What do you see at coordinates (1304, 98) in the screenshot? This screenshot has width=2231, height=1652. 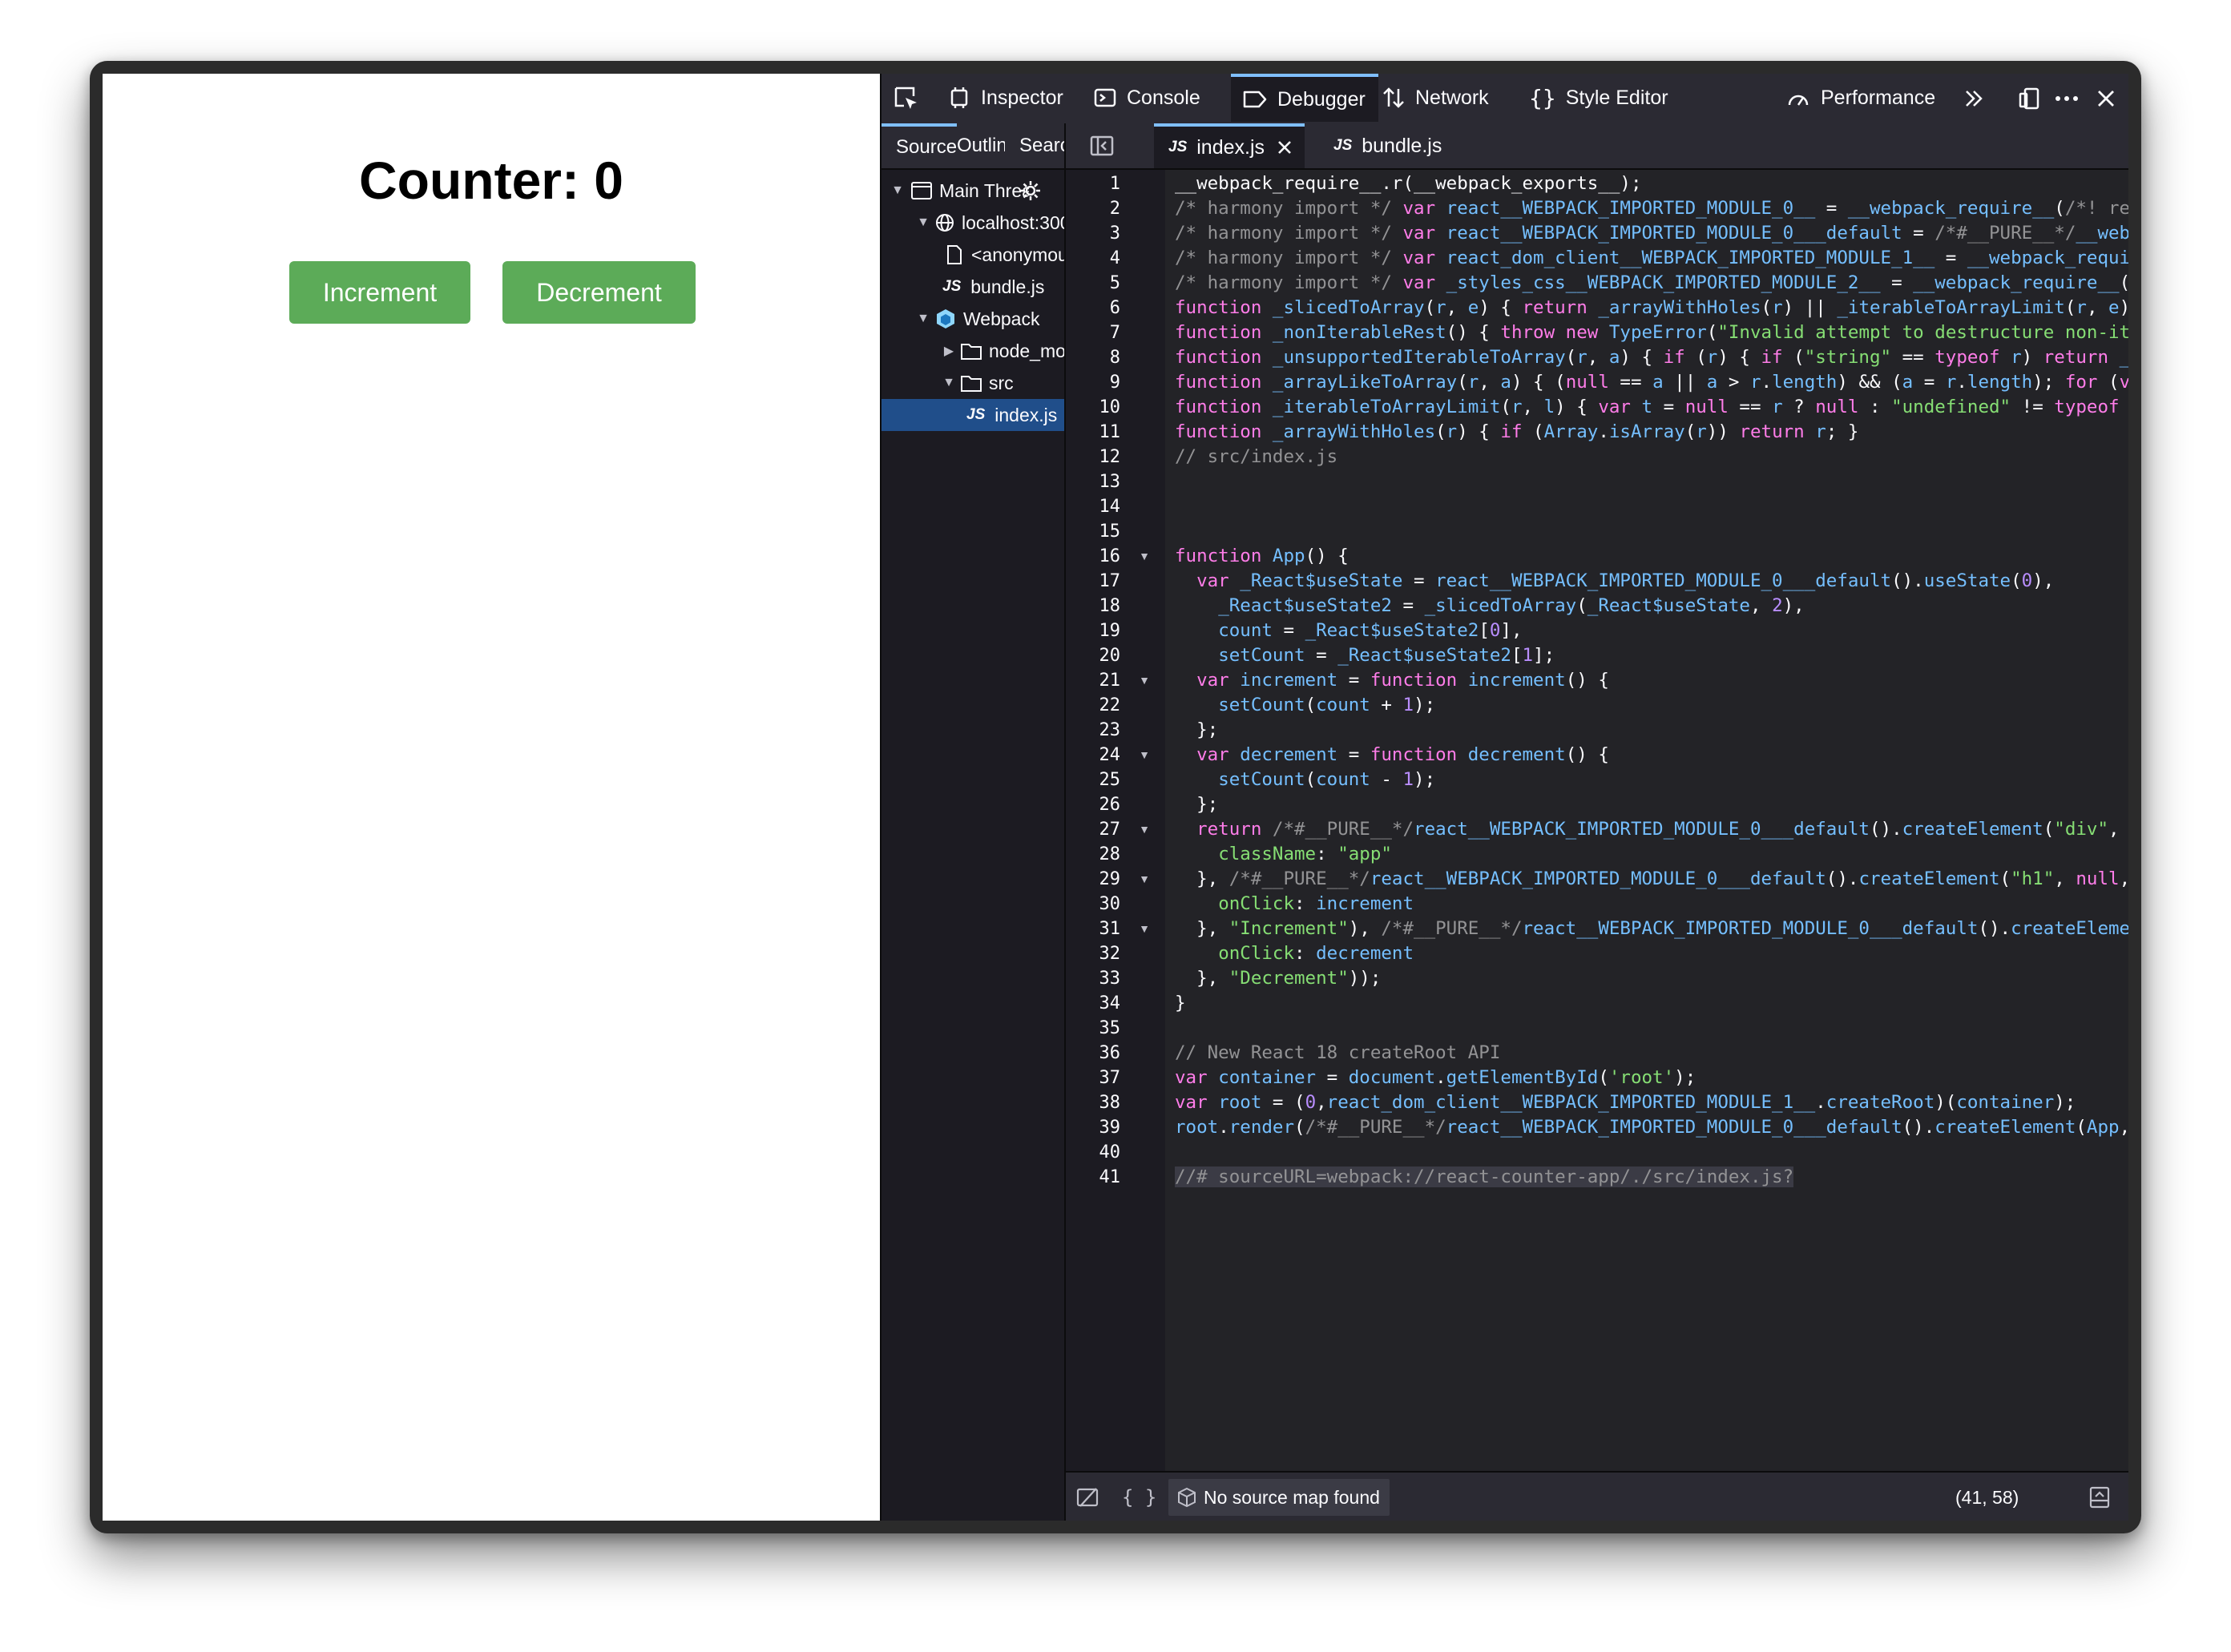 I see `tab-debugger: Debugger` at bounding box center [1304, 98].